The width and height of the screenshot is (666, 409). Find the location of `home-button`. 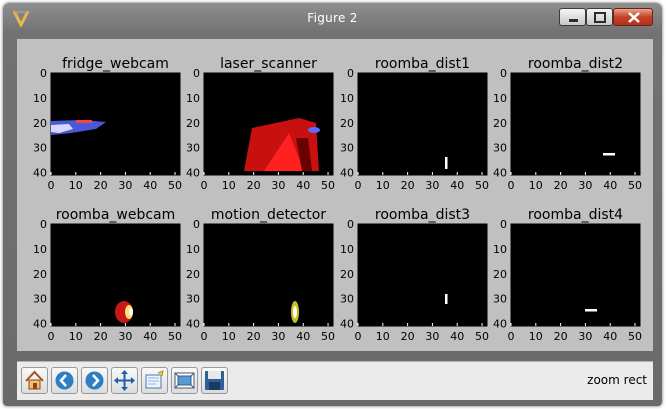

home-button is located at coordinates (34, 380).